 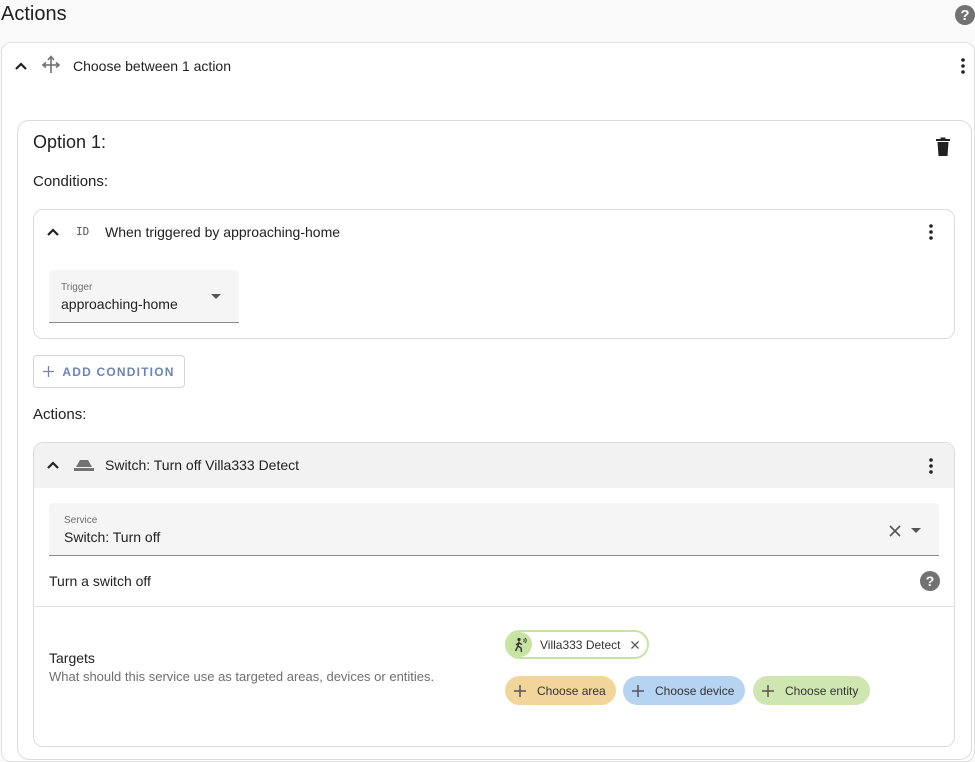 I want to click on clear-icon, so click(x=895, y=531).